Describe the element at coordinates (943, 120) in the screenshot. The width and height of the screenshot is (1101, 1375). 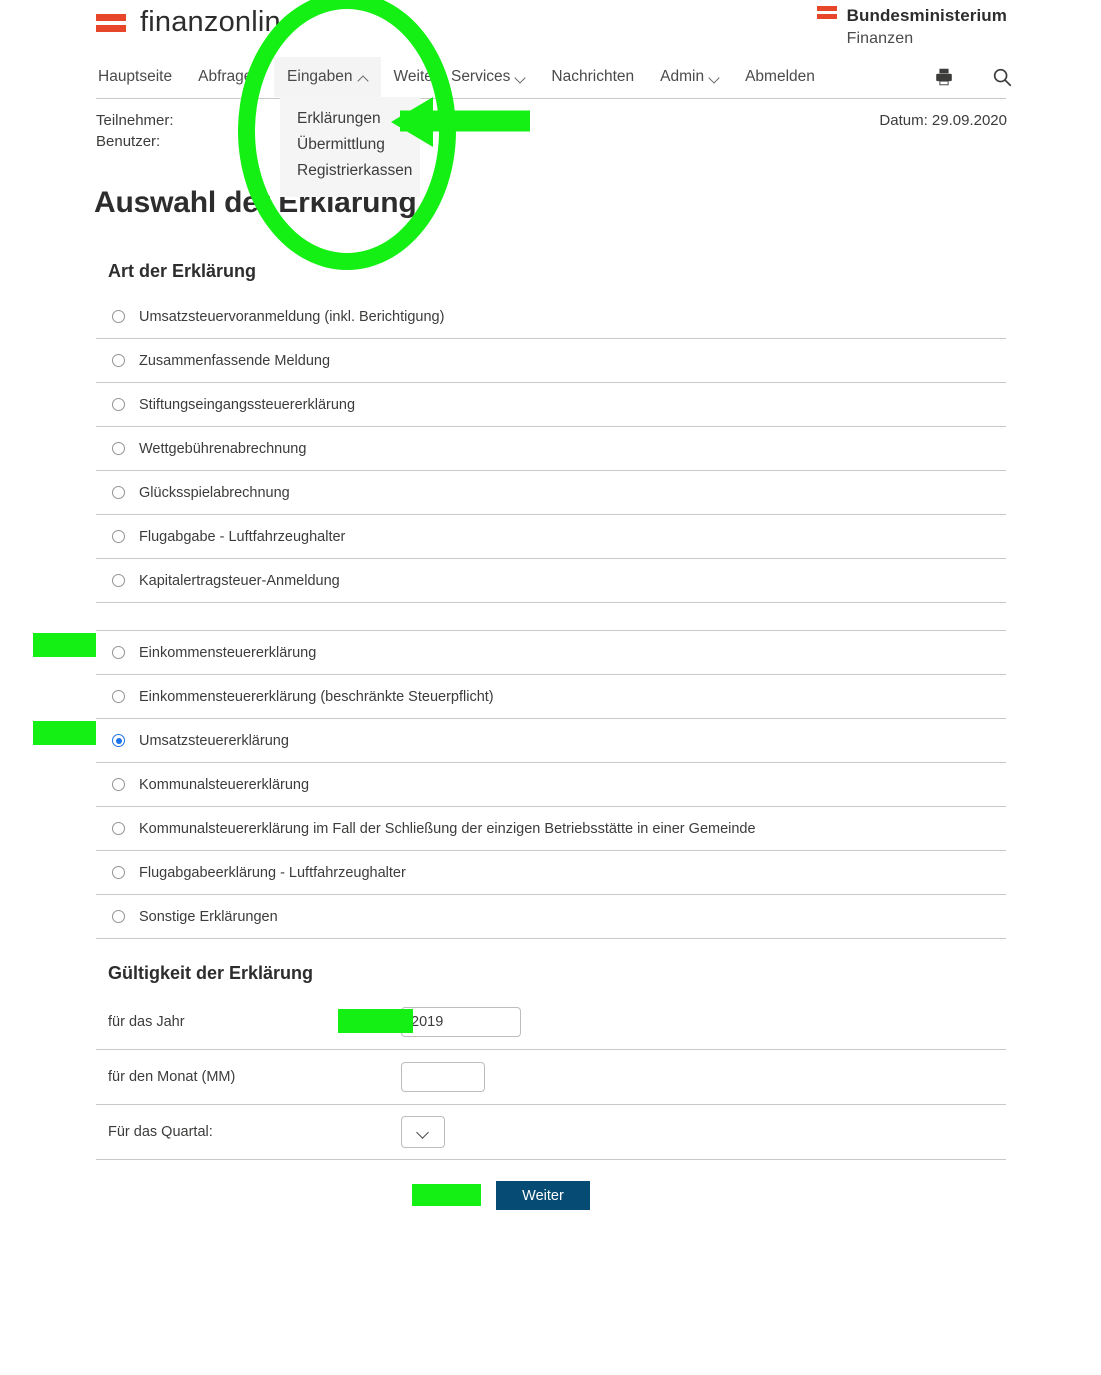
I see `current-date: Datum: 29.09.2020` at that location.